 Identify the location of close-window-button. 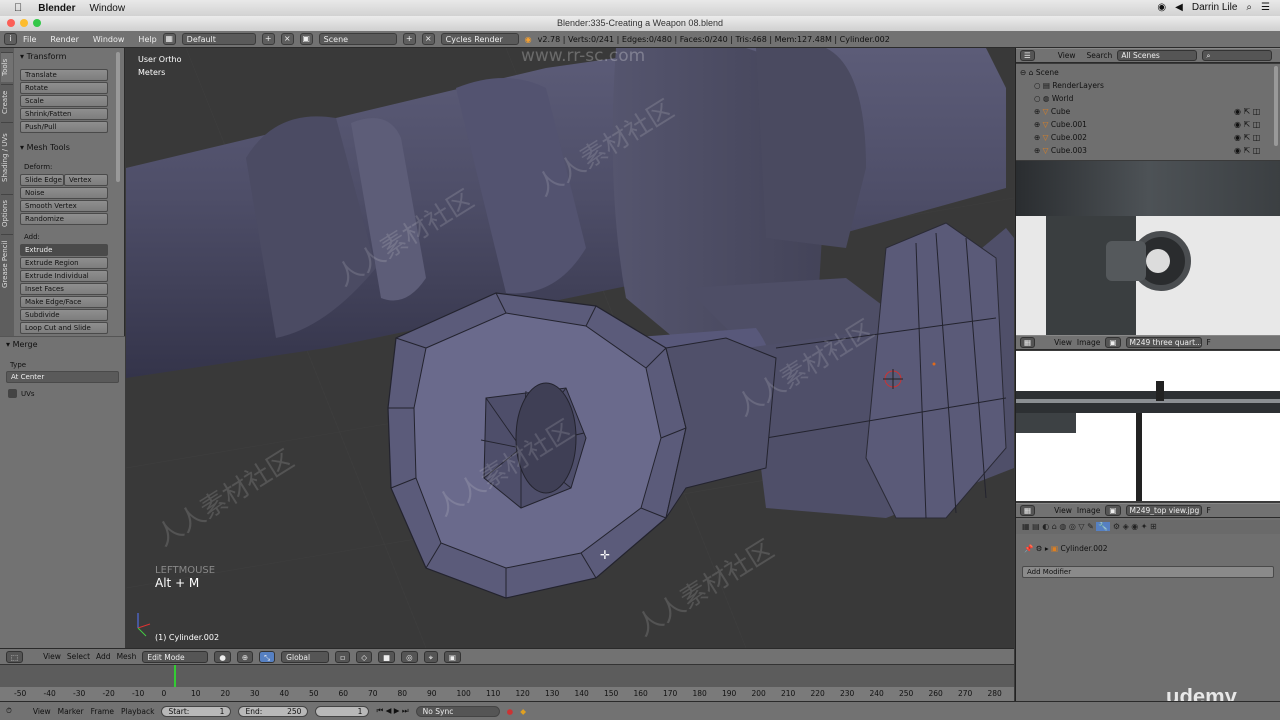
(11, 23).